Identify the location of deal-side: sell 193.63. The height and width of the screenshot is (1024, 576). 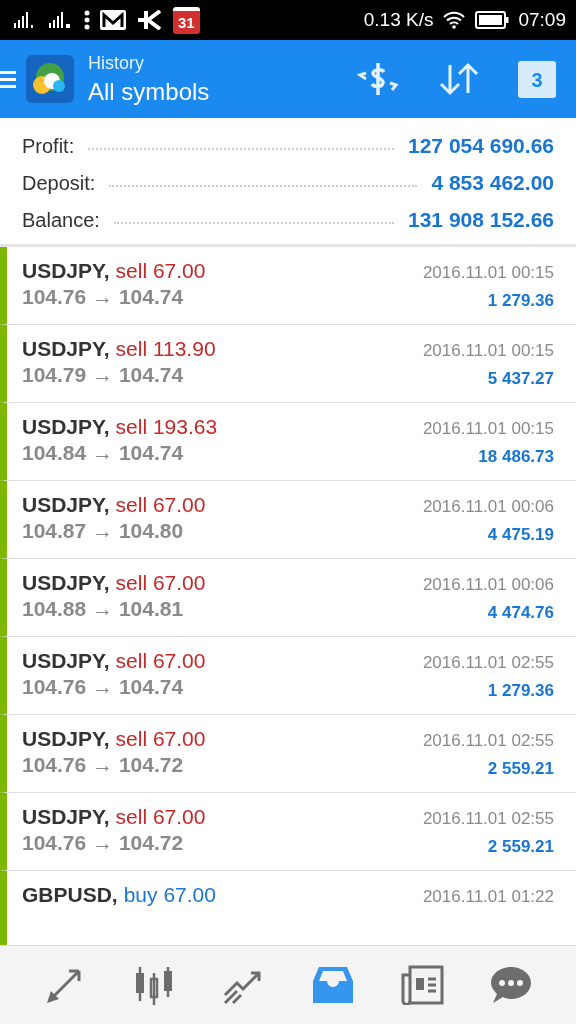
(166, 427).